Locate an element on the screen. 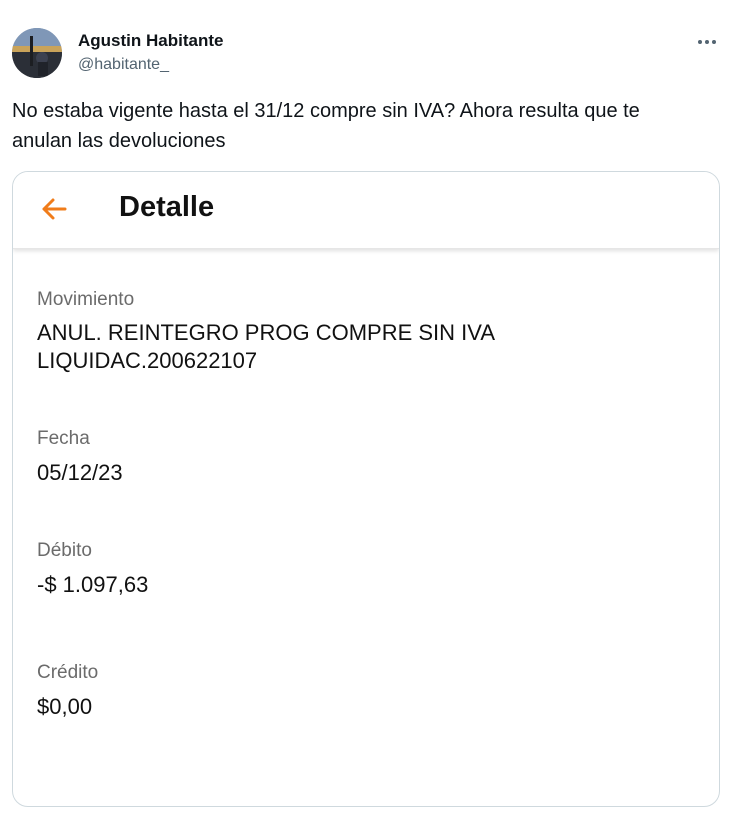  ellipsis-icon is located at coordinates (707, 42).